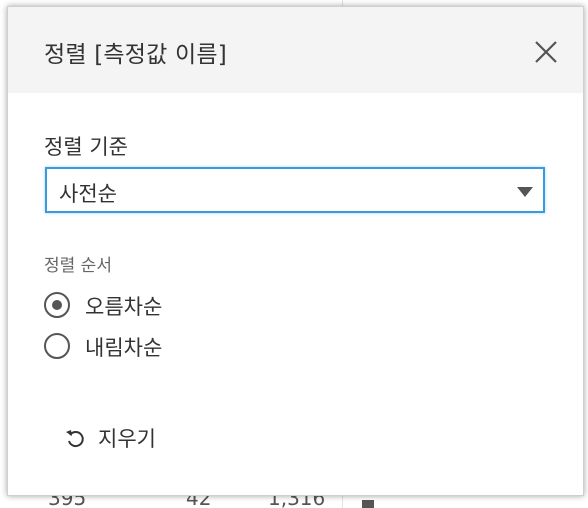 This screenshot has width=588, height=508. What do you see at coordinates (127, 439) in the screenshot?
I see `clear-label: 지우기` at bounding box center [127, 439].